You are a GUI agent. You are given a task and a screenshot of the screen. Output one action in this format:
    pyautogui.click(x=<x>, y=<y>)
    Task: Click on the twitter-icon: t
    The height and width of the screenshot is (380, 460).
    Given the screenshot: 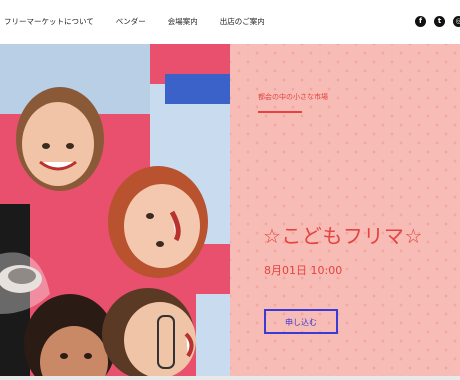 What is the action you would take?
    pyautogui.click(x=439, y=21)
    